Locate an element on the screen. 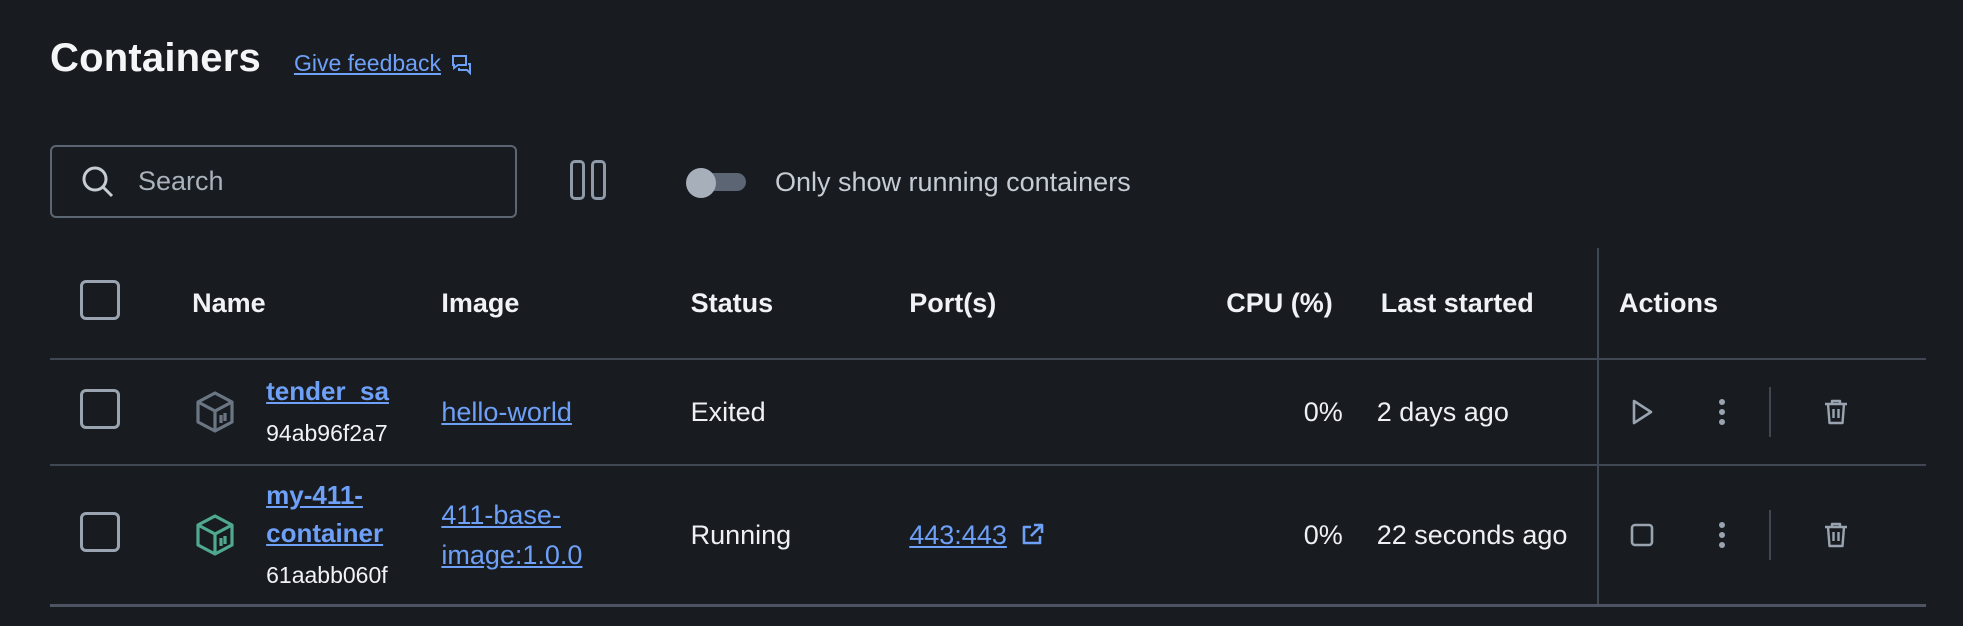 The image size is (1963, 626). search-box is located at coordinates (283, 181).